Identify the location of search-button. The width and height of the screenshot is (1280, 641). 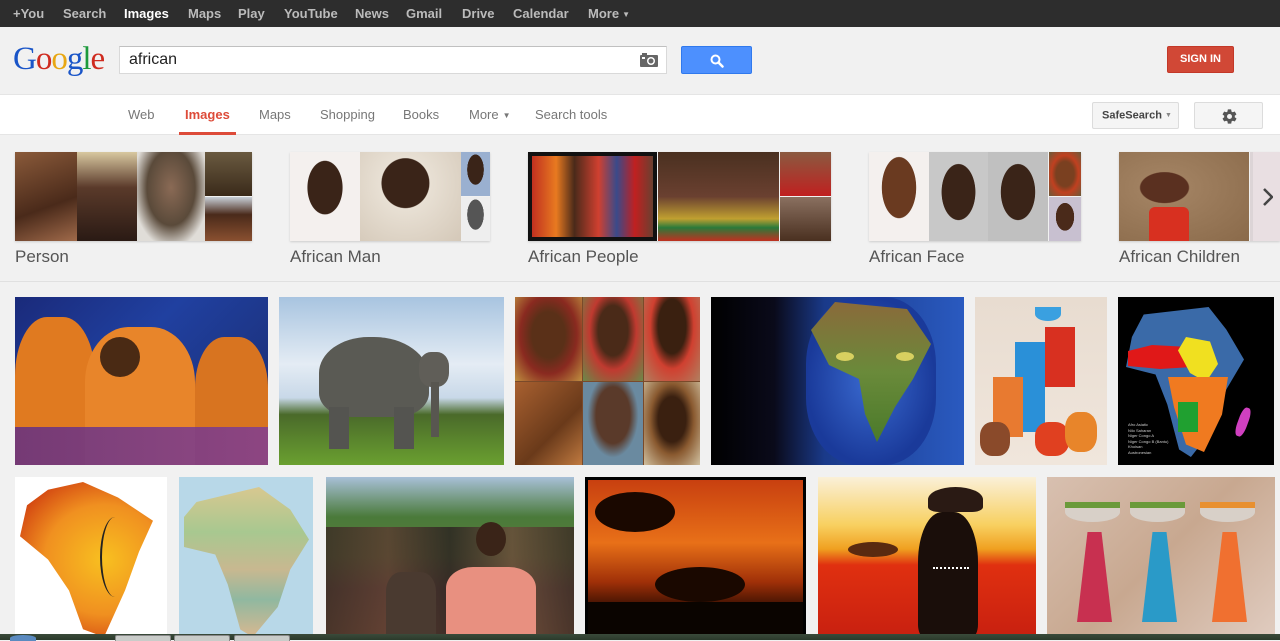
(716, 60).